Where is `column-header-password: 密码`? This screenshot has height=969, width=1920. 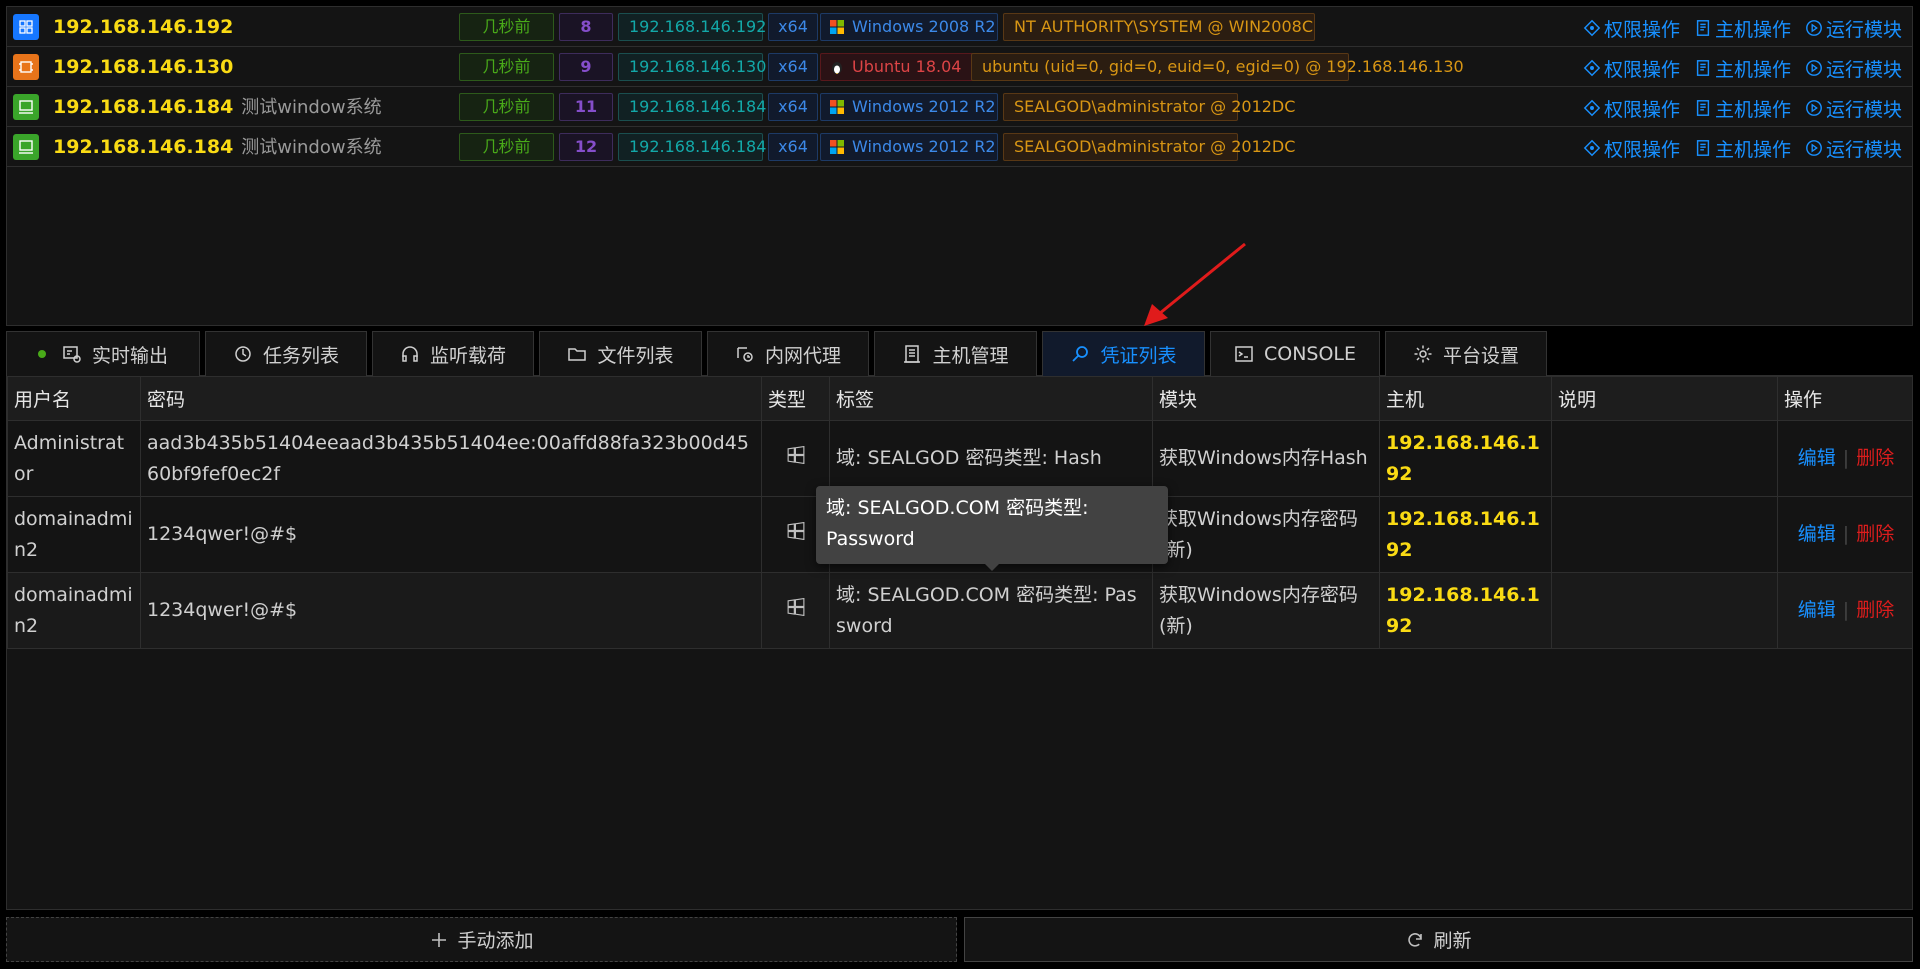
column-header-password: 密码 is located at coordinates (451, 398).